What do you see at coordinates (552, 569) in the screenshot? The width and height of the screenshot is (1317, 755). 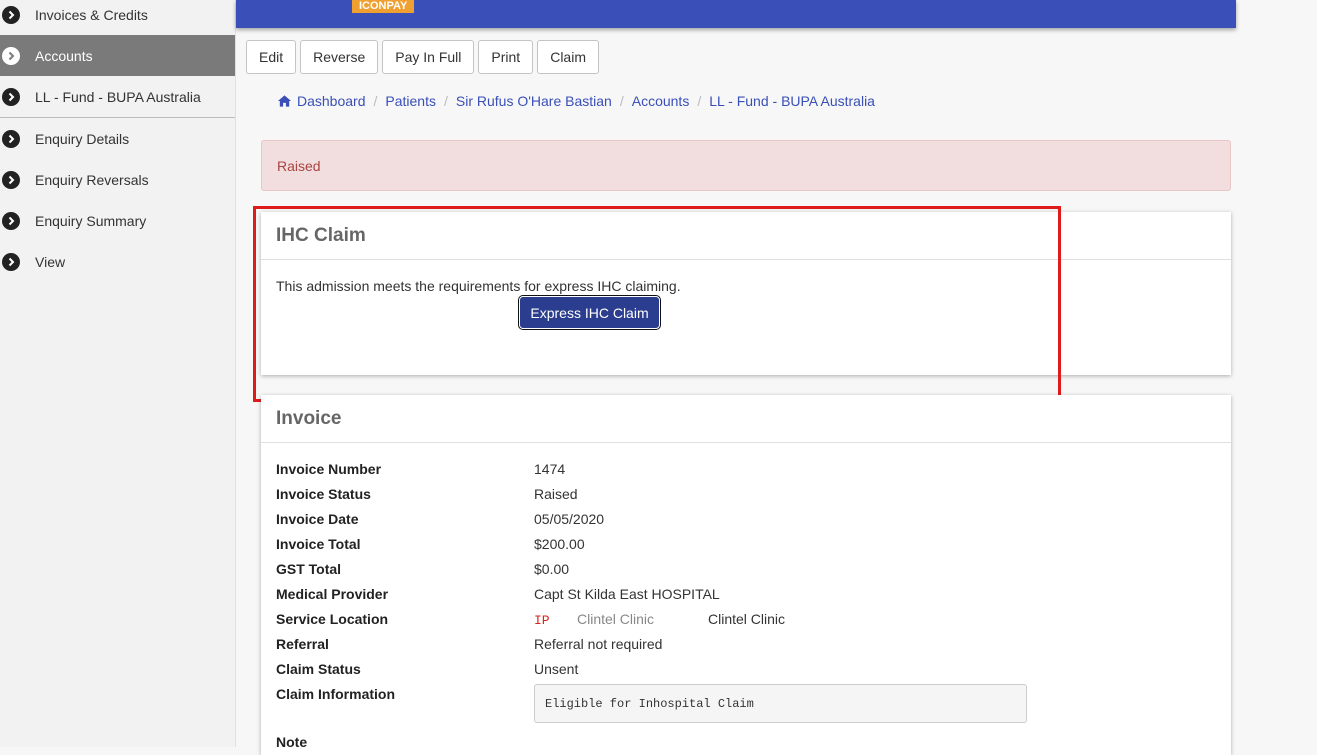 I see `field-value: $0.00` at bounding box center [552, 569].